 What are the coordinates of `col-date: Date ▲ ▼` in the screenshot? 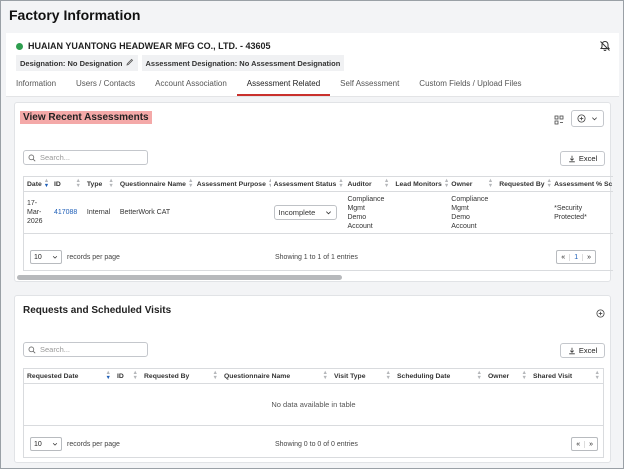 It's located at (37, 184).